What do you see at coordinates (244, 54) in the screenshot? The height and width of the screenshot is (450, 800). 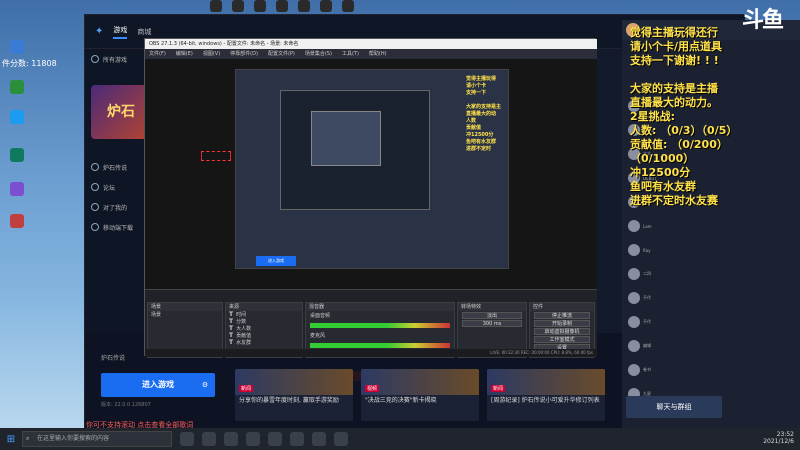 I see `menu-docks: 停靠部件(D)` at bounding box center [244, 54].